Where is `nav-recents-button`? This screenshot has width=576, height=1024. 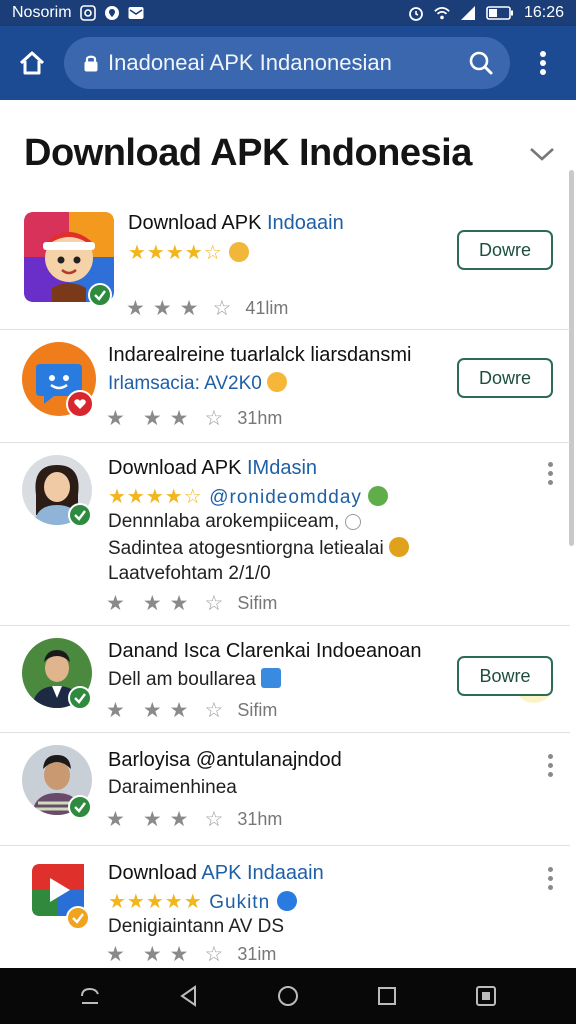 nav-recents-button is located at coordinates (387, 996).